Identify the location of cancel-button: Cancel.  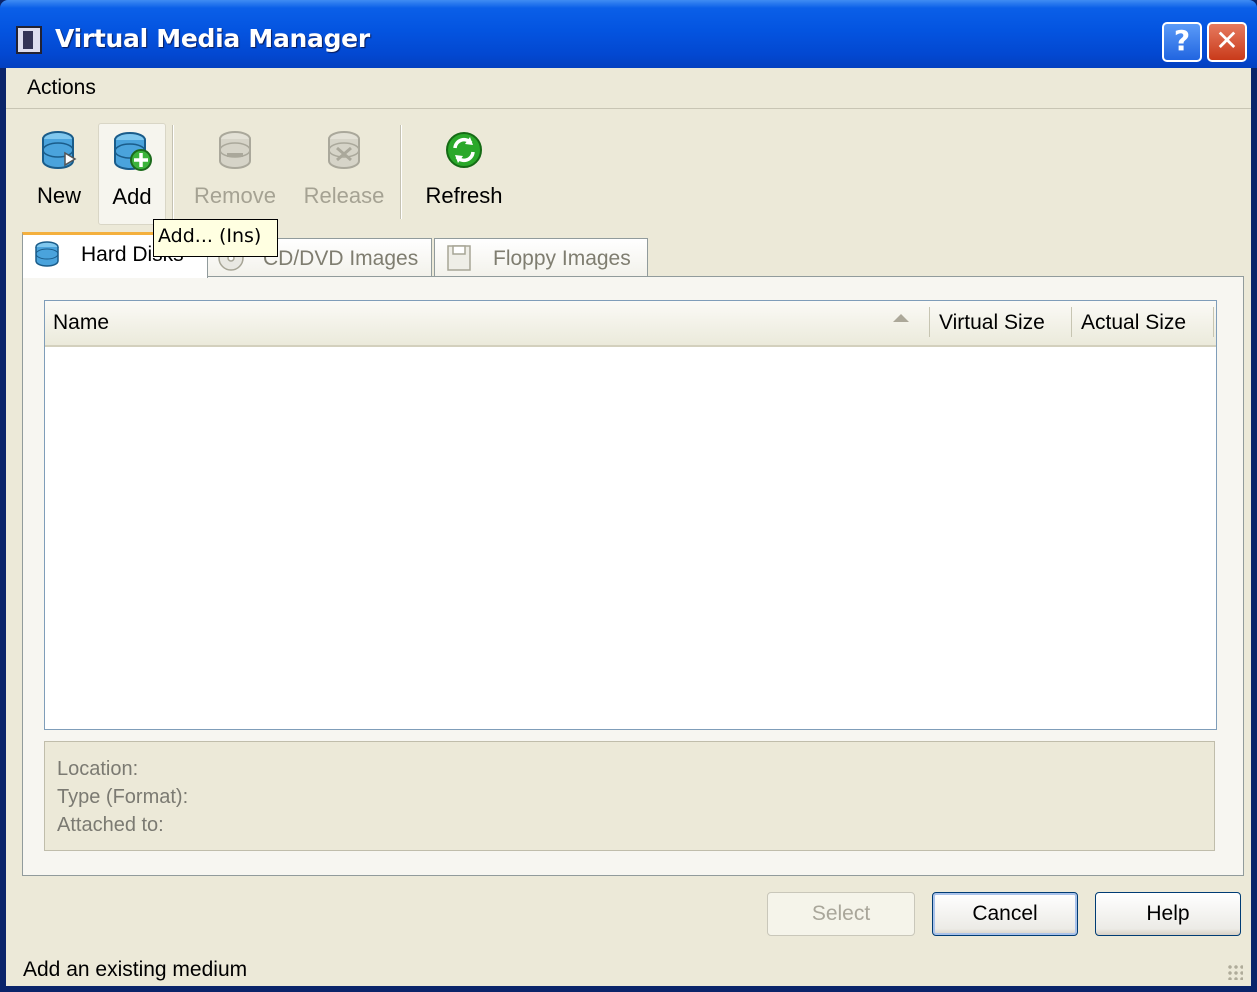
(1005, 914).